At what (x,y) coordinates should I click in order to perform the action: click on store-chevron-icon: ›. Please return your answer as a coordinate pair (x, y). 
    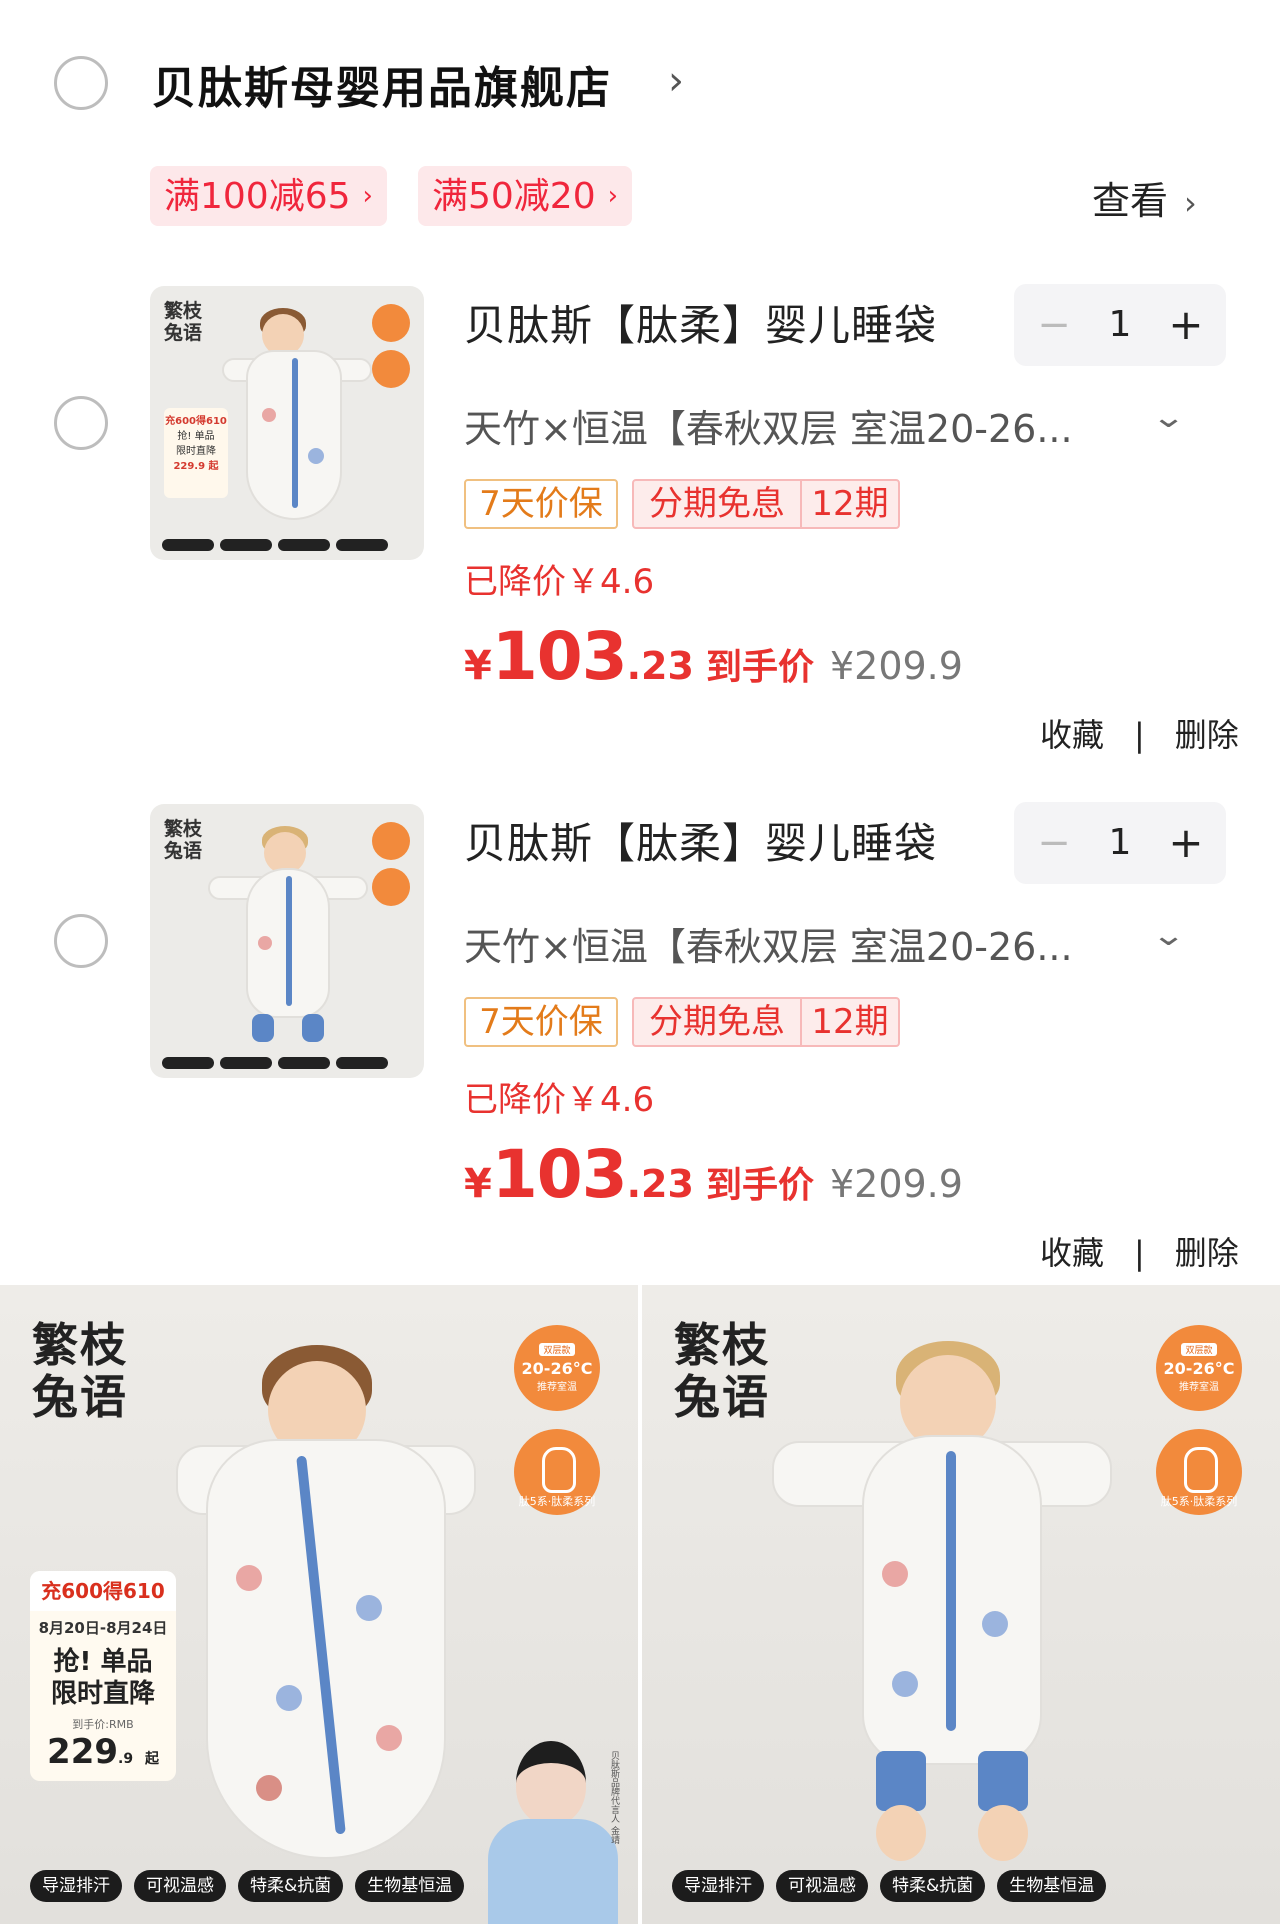
    Looking at the image, I should click on (676, 81).